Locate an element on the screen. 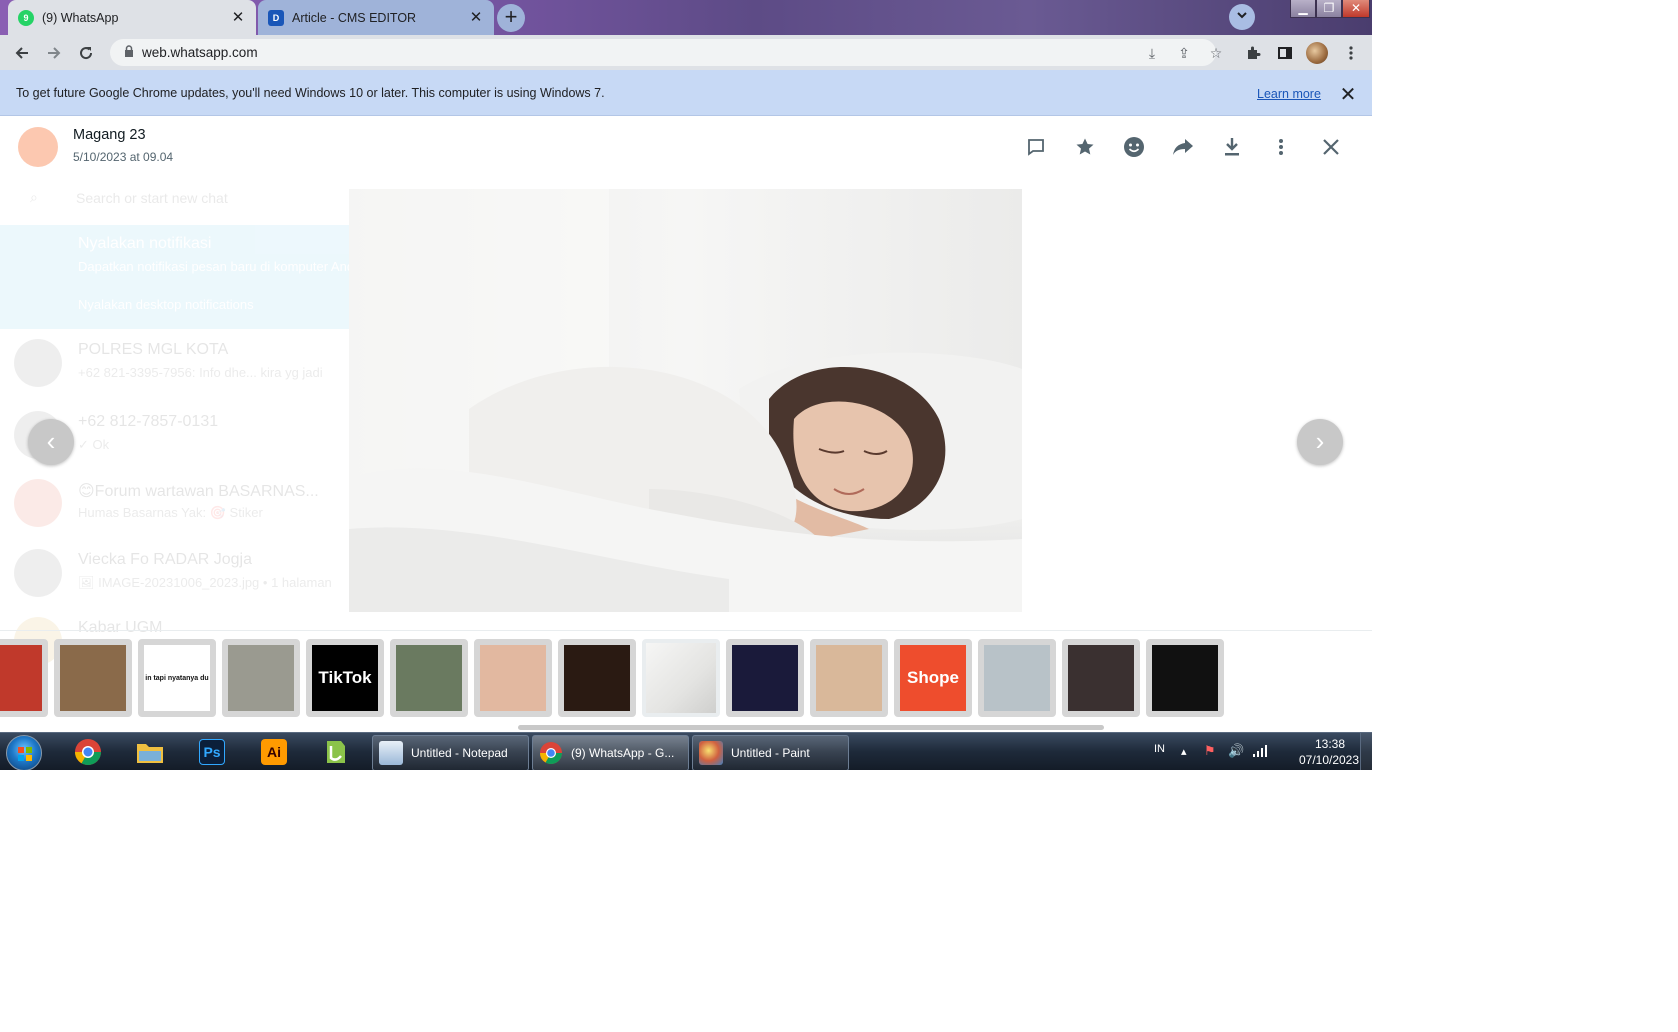 This screenshot has height=1032, width=1678. forward-icon is located at coordinates (1183, 147).